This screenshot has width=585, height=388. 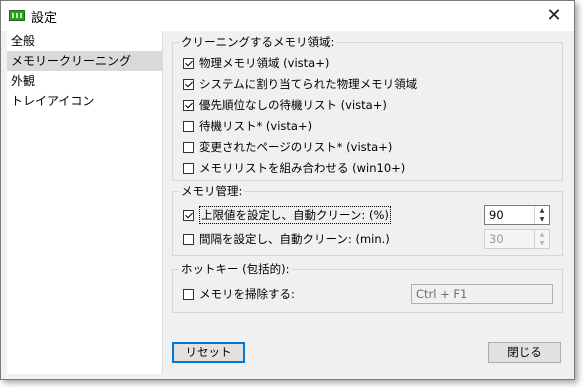 I want to click on system-memory-label: システムに割り当てられた物理メモリ領域, so click(x=308, y=84).